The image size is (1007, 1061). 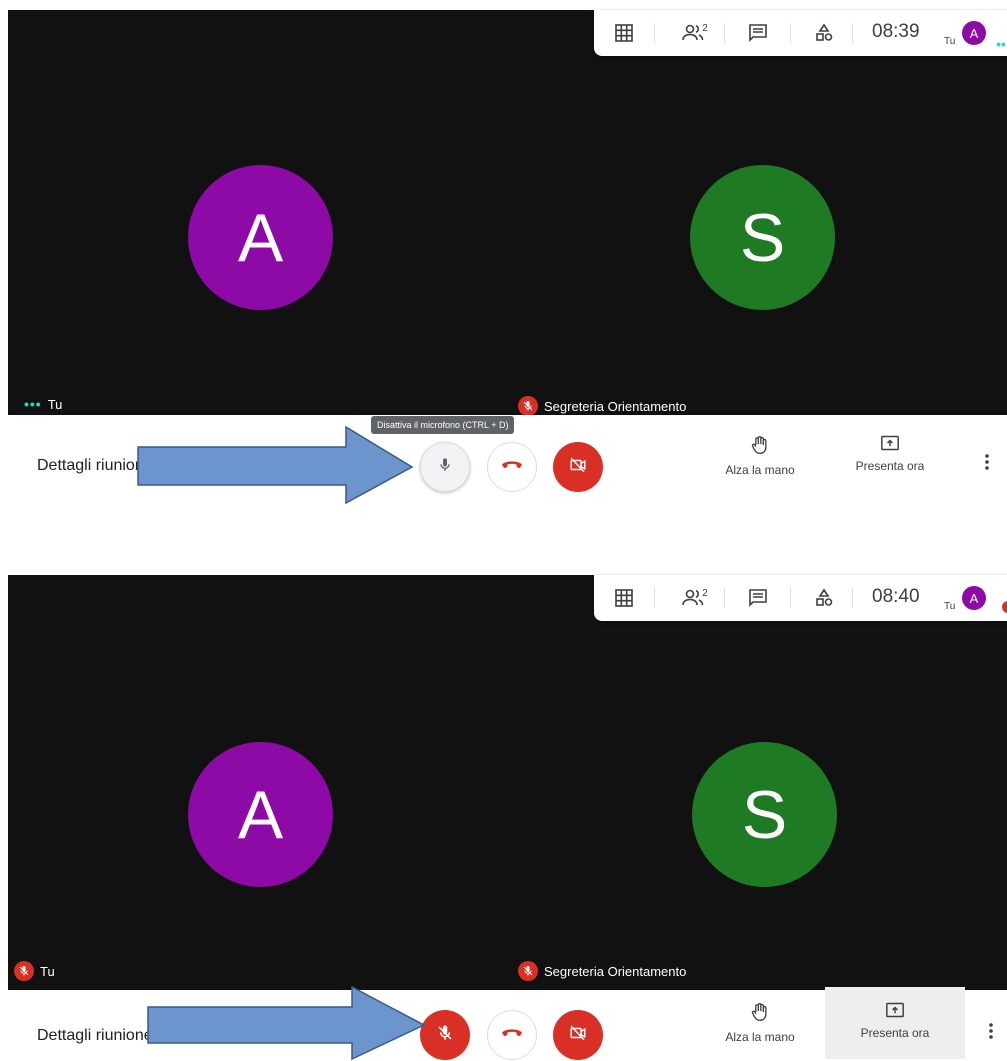 What do you see at coordinates (800, 598) in the screenshot?
I see `meeting-topbar: 2 08:40 Tu A` at bounding box center [800, 598].